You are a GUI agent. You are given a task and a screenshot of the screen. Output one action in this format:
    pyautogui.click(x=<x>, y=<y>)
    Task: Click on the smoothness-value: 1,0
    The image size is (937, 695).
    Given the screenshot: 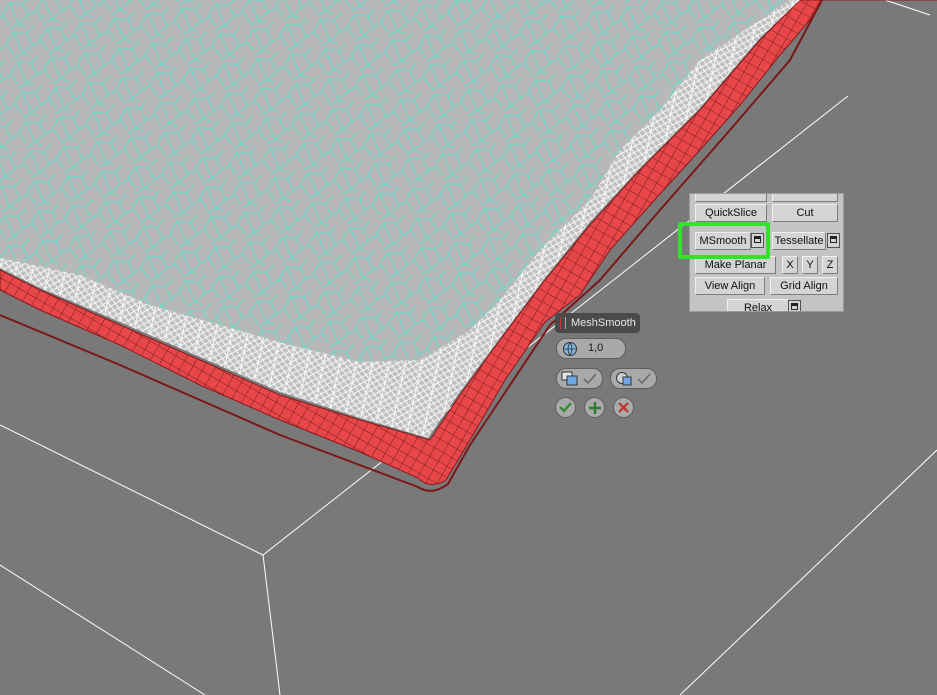 What is the action you would take?
    pyautogui.click(x=596, y=348)
    